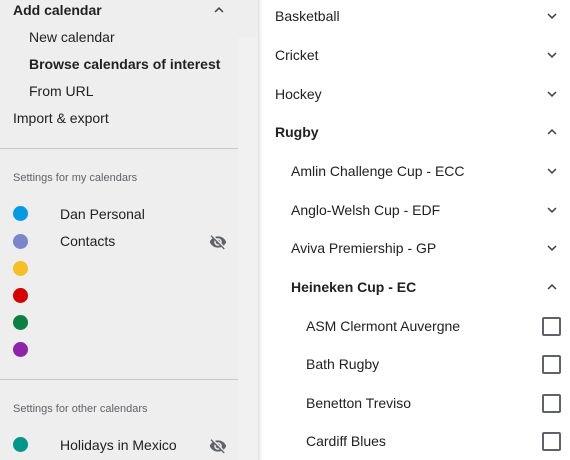  I want to click on league-label: Anglo-Welsh Cup - EDF, so click(366, 209).